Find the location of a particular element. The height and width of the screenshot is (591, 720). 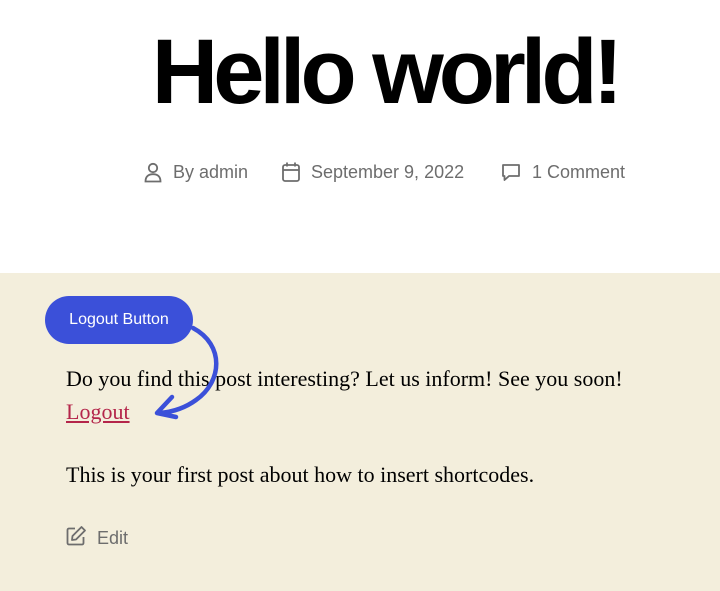

date-link: September 9, 2022 is located at coordinates (387, 172).